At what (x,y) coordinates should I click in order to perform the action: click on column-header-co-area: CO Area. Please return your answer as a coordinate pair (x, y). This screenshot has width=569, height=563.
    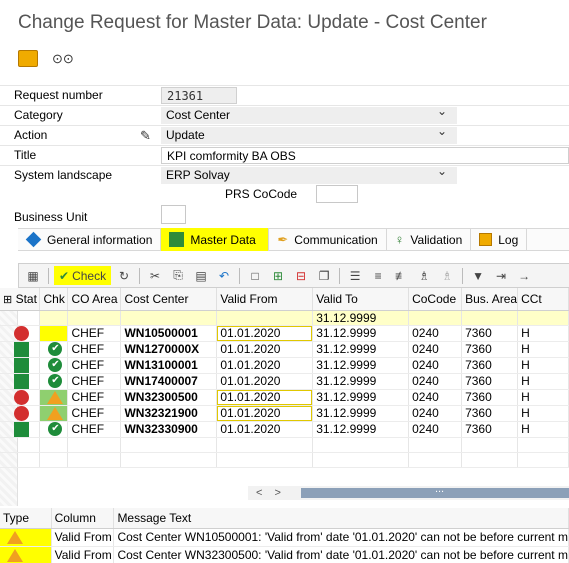
    Looking at the image, I should click on (94, 299).